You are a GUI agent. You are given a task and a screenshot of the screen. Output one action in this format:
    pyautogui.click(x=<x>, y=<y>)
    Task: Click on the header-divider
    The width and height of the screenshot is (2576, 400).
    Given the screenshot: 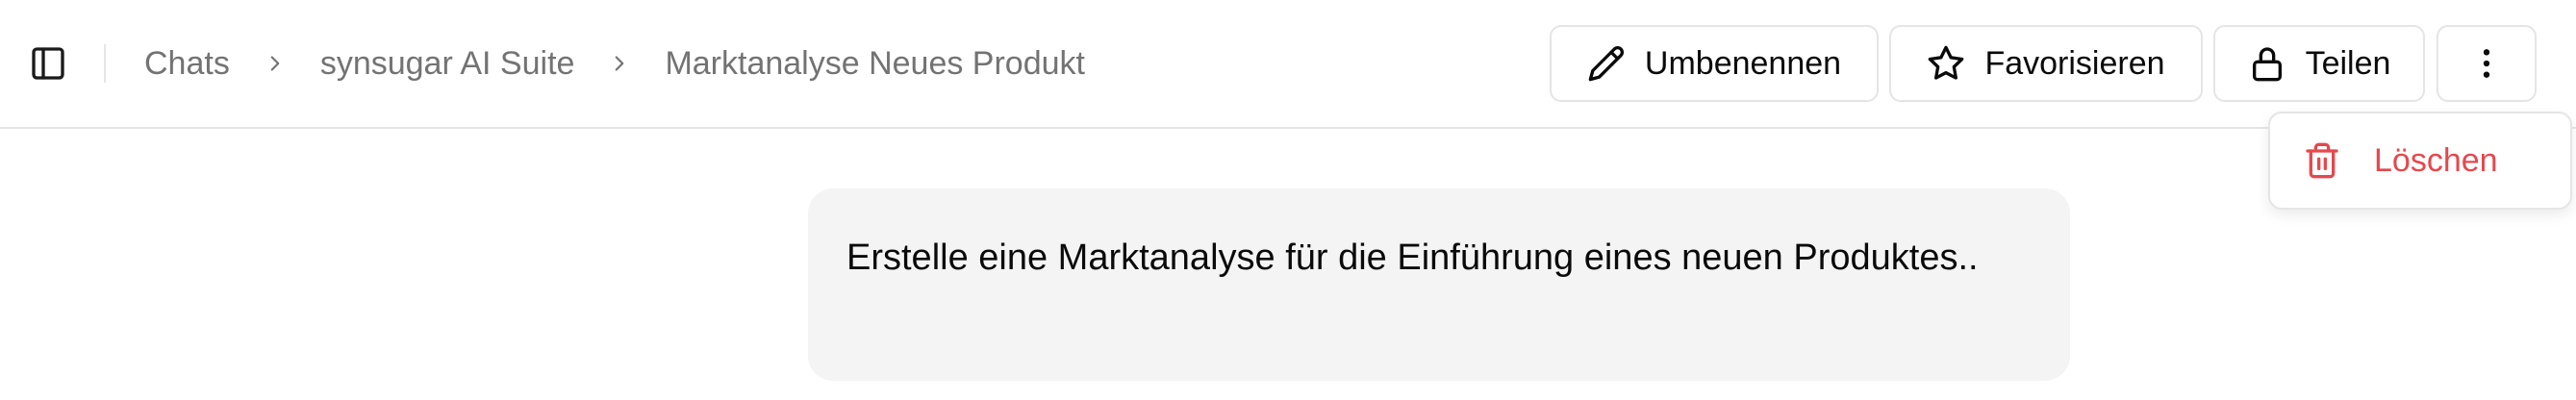 What is the action you would take?
    pyautogui.click(x=105, y=64)
    